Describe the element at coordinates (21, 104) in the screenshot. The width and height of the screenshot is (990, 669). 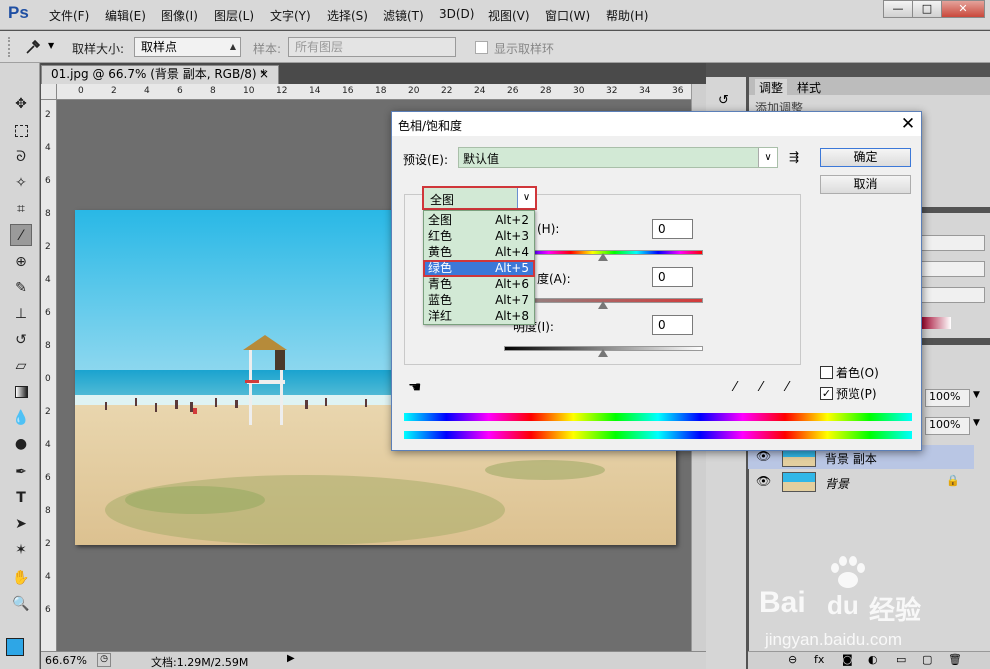
I see `move-tool-icon: ✥` at that location.